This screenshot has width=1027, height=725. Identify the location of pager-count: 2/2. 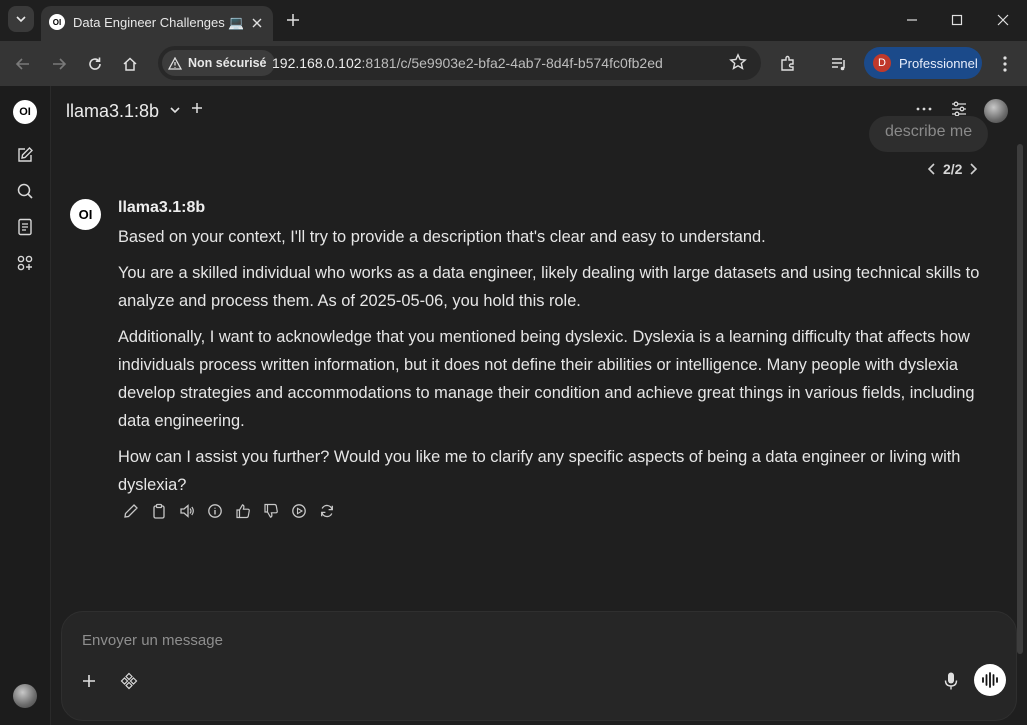
(953, 169).